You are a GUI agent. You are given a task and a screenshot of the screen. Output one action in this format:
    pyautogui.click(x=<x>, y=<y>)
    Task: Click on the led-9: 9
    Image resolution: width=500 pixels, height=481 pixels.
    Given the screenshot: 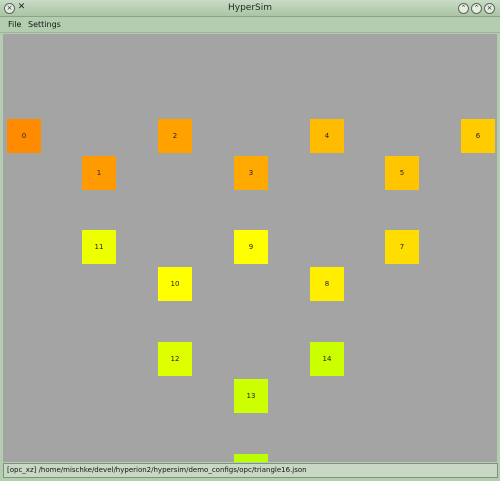 What is the action you would take?
    pyautogui.click(x=251, y=247)
    